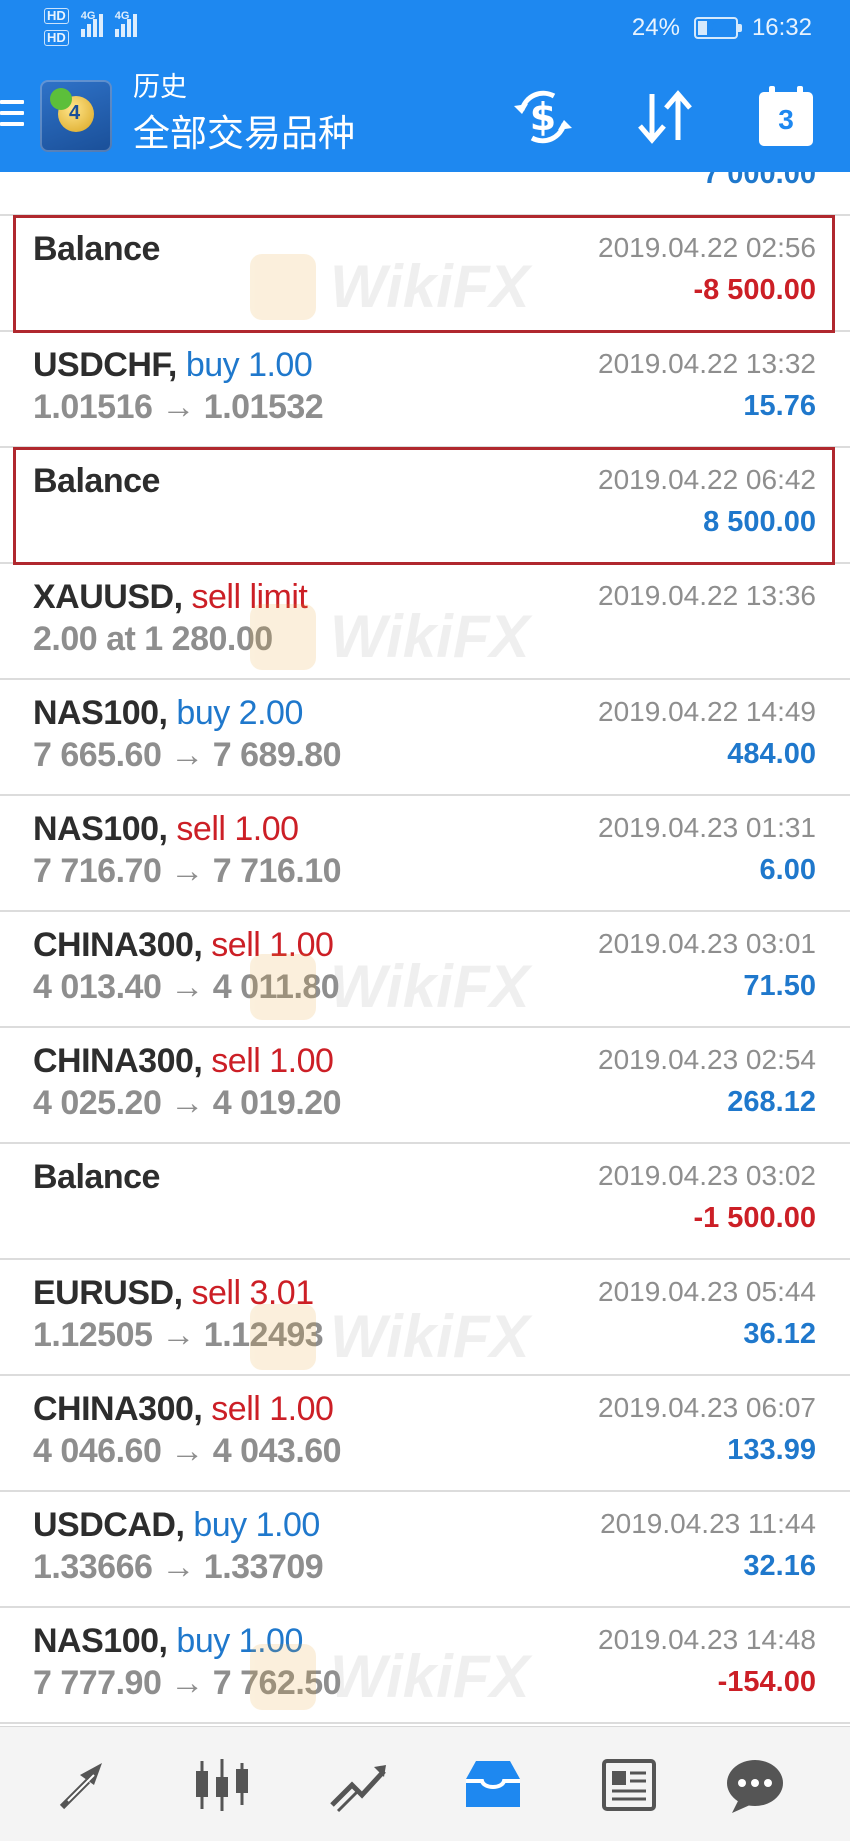 Image resolution: width=850 pixels, height=1841 pixels. What do you see at coordinates (252, 1293) in the screenshot?
I see `trade-direction: sell 3.01` at bounding box center [252, 1293].